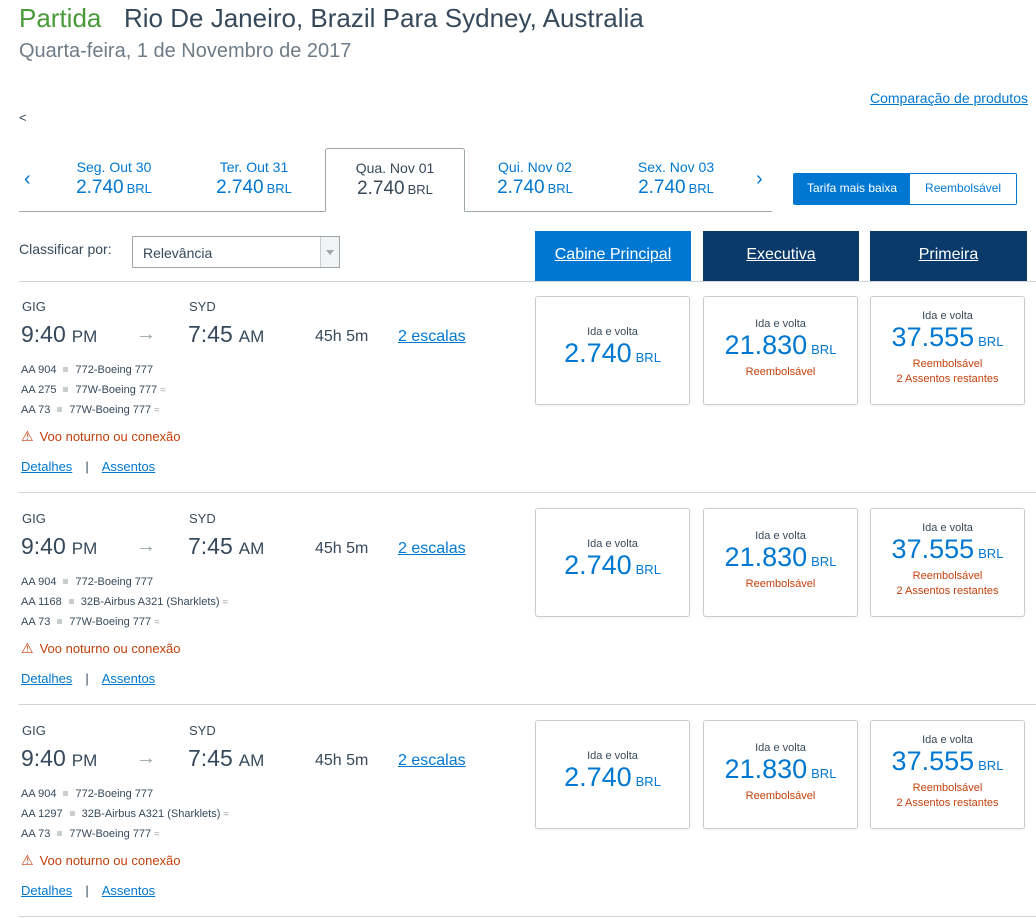 This screenshot has height=918, width=1036. What do you see at coordinates (114, 794) in the screenshot?
I see `segment-aircraft: 772-Boeing 777` at bounding box center [114, 794].